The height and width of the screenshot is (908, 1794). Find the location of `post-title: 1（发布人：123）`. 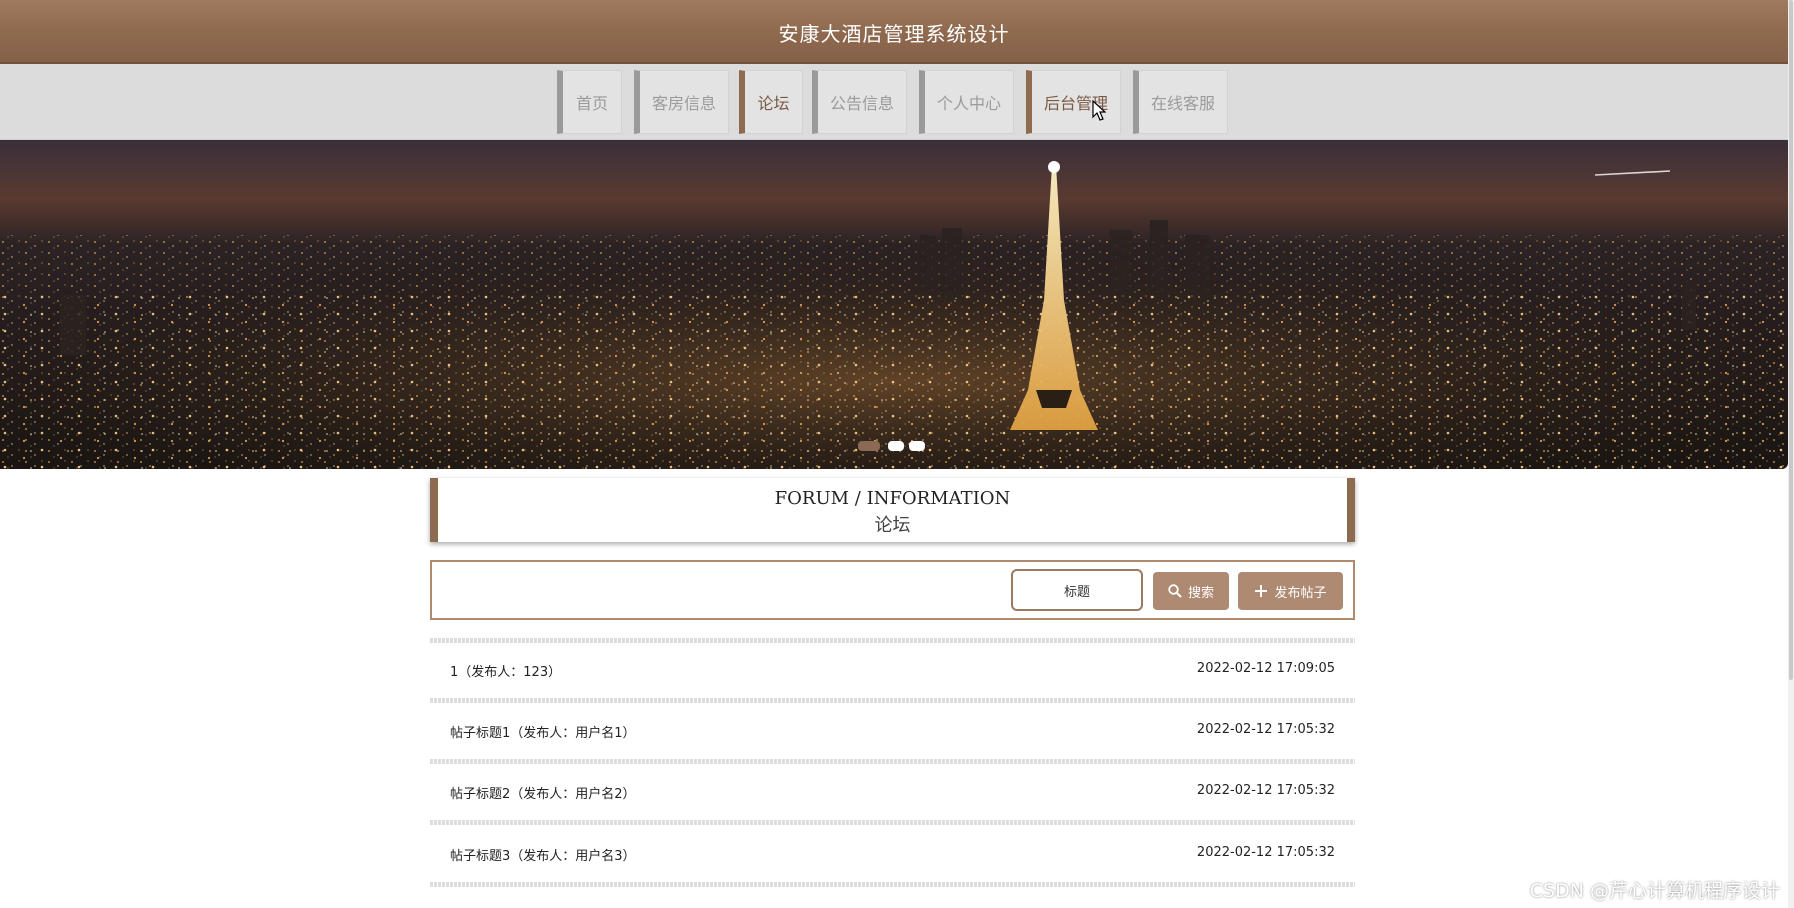

post-title: 1（发布人：123） is located at coordinates (505, 670).